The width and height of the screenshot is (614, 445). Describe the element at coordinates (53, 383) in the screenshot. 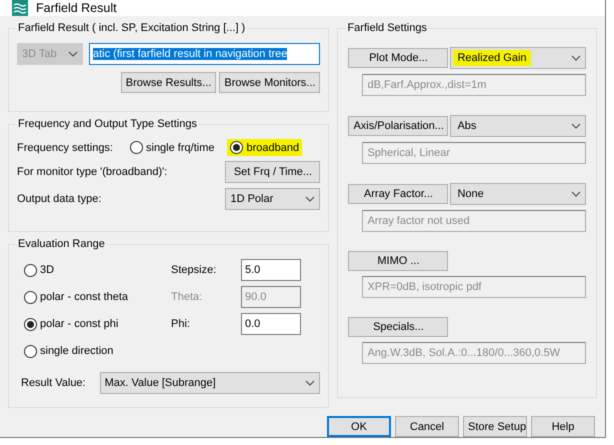

I see `field-label: Result Value:` at that location.